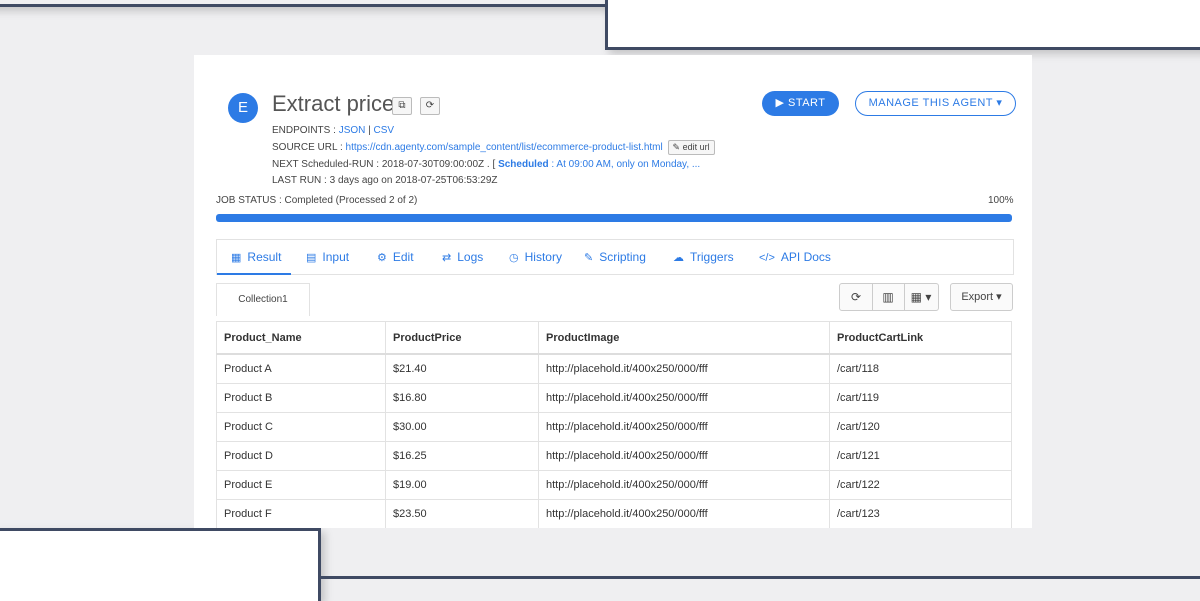  What do you see at coordinates (470, 257) in the screenshot?
I see `tab-logs-label: Logs` at bounding box center [470, 257].